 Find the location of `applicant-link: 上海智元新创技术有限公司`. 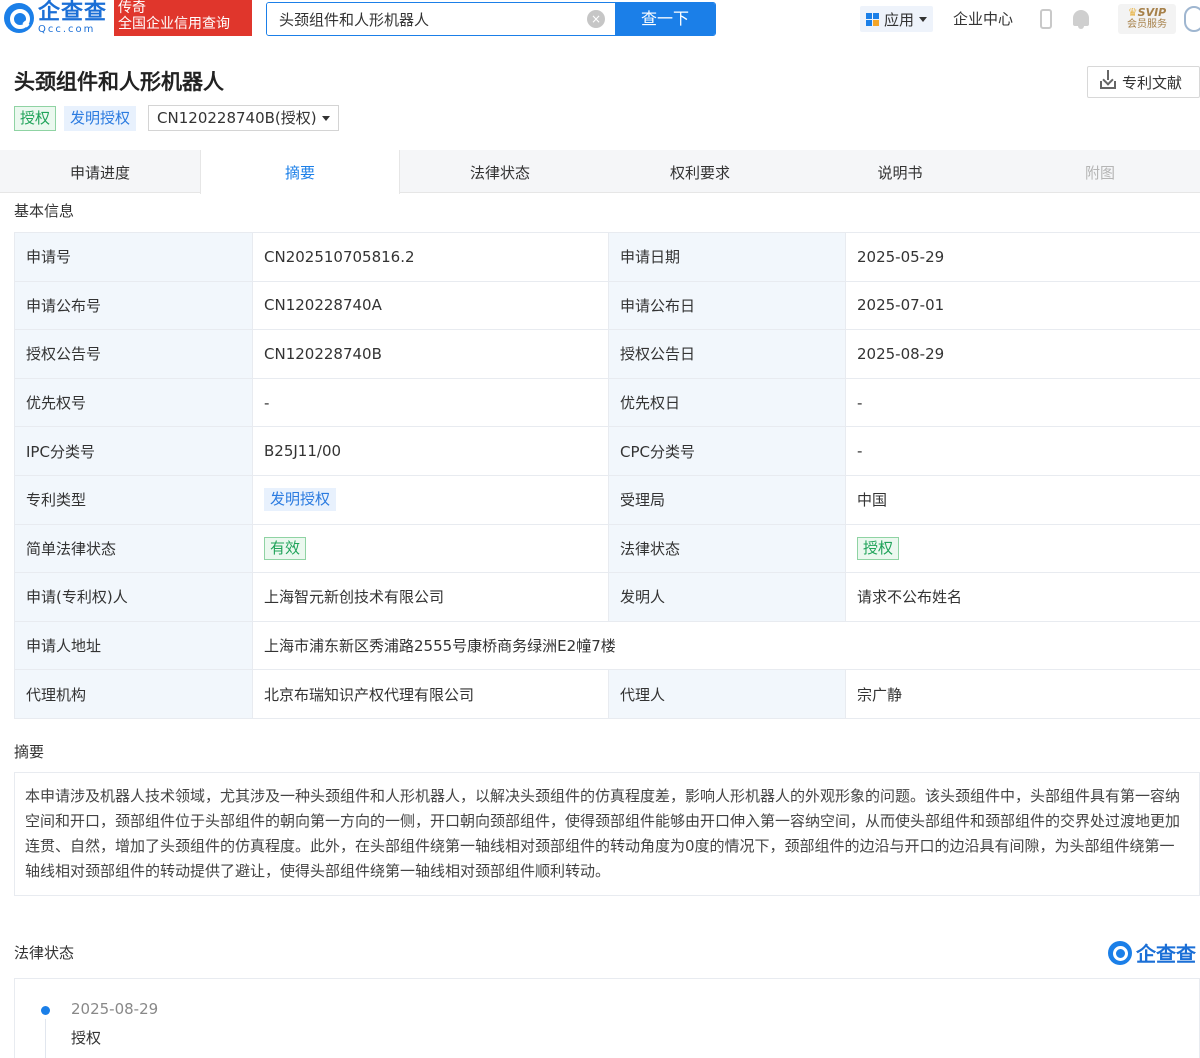

applicant-link: 上海智元新创技术有限公司 is located at coordinates (430, 597).